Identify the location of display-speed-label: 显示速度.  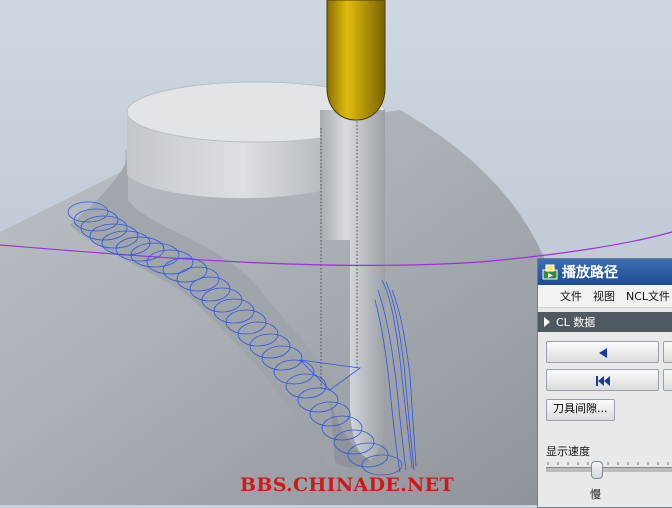
(568, 451).